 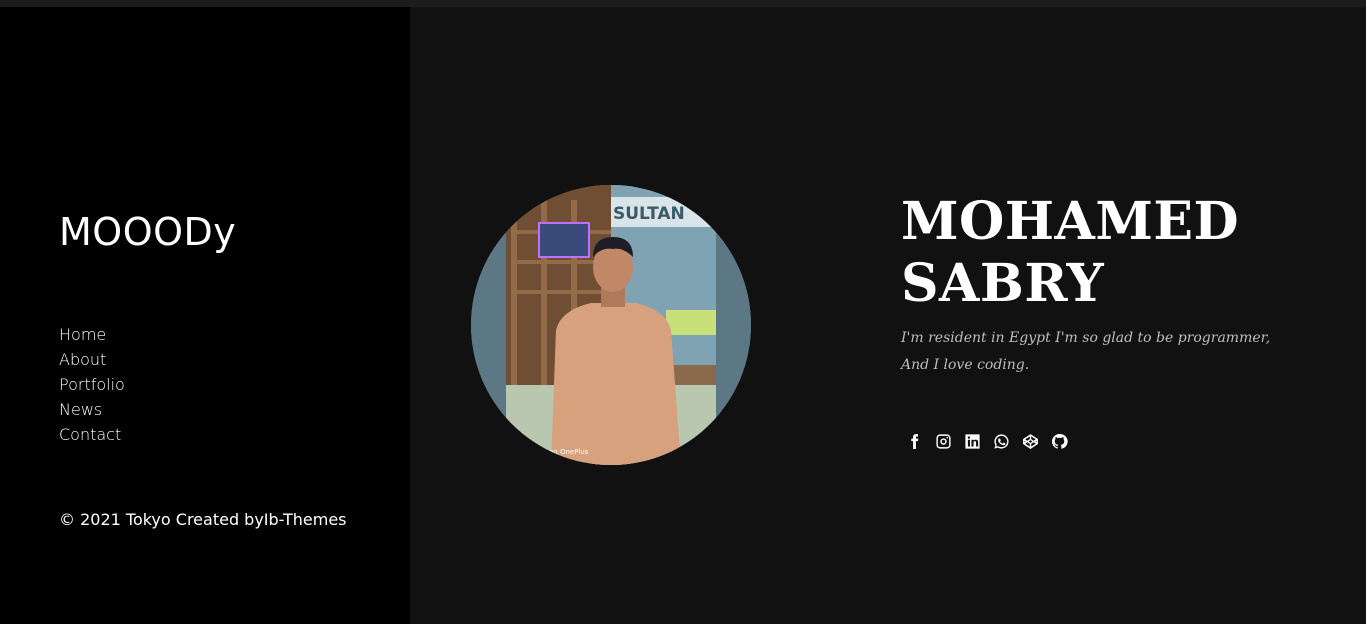 I want to click on photo-watermark: on OnePlus, so click(x=569, y=452).